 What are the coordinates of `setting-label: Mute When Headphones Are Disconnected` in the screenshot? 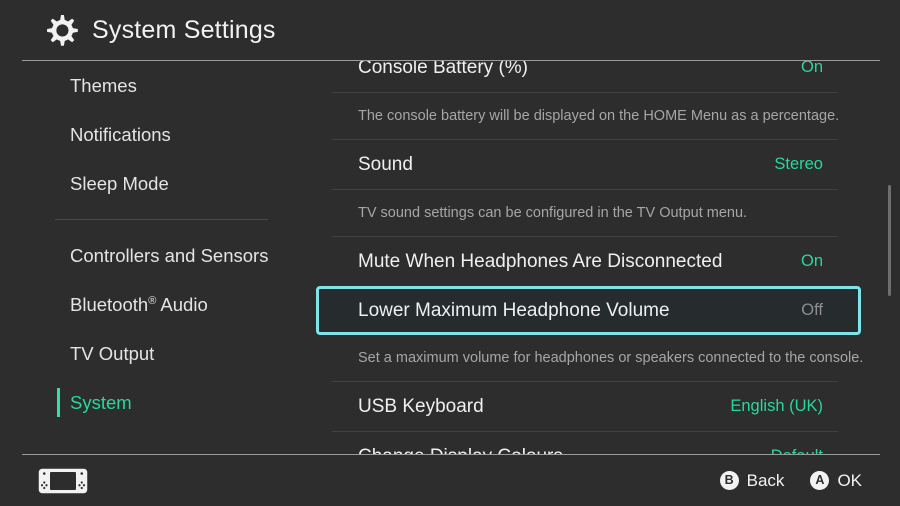 It's located at (540, 261).